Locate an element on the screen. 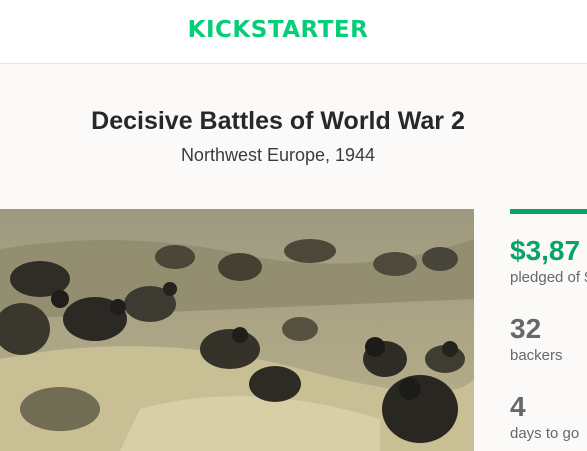 Image resolution: width=587 pixels, height=451 pixels. kickstarter-logo: KICKSTARTER is located at coordinates (278, 30).